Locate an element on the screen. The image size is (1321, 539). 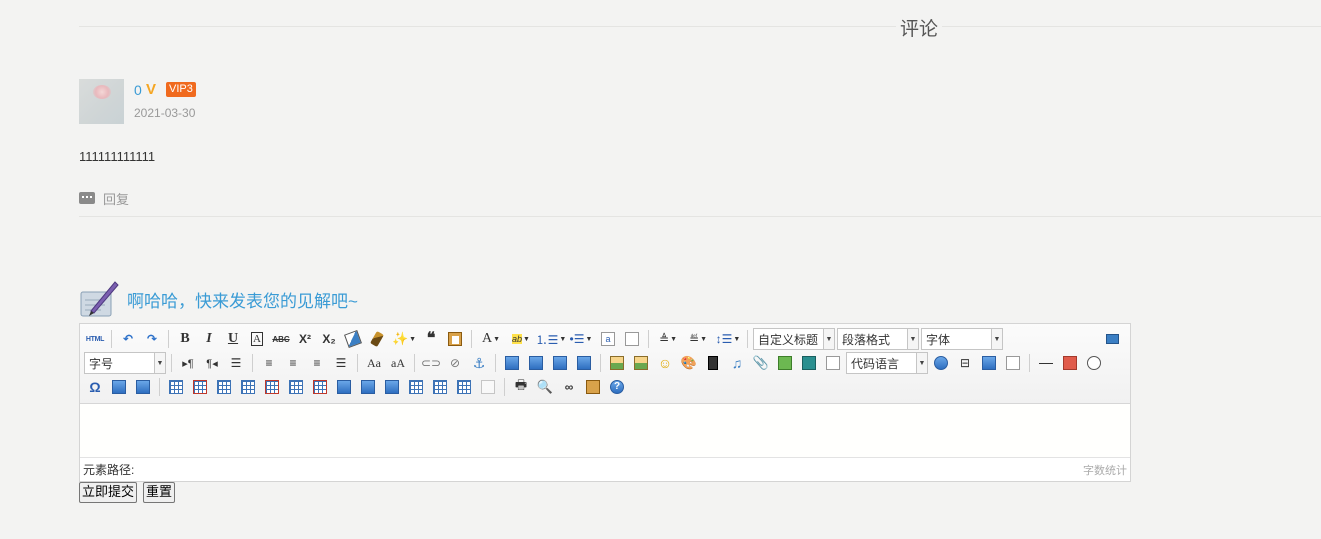
insert-paragraph-before-table-button is located at coordinates (224, 387).